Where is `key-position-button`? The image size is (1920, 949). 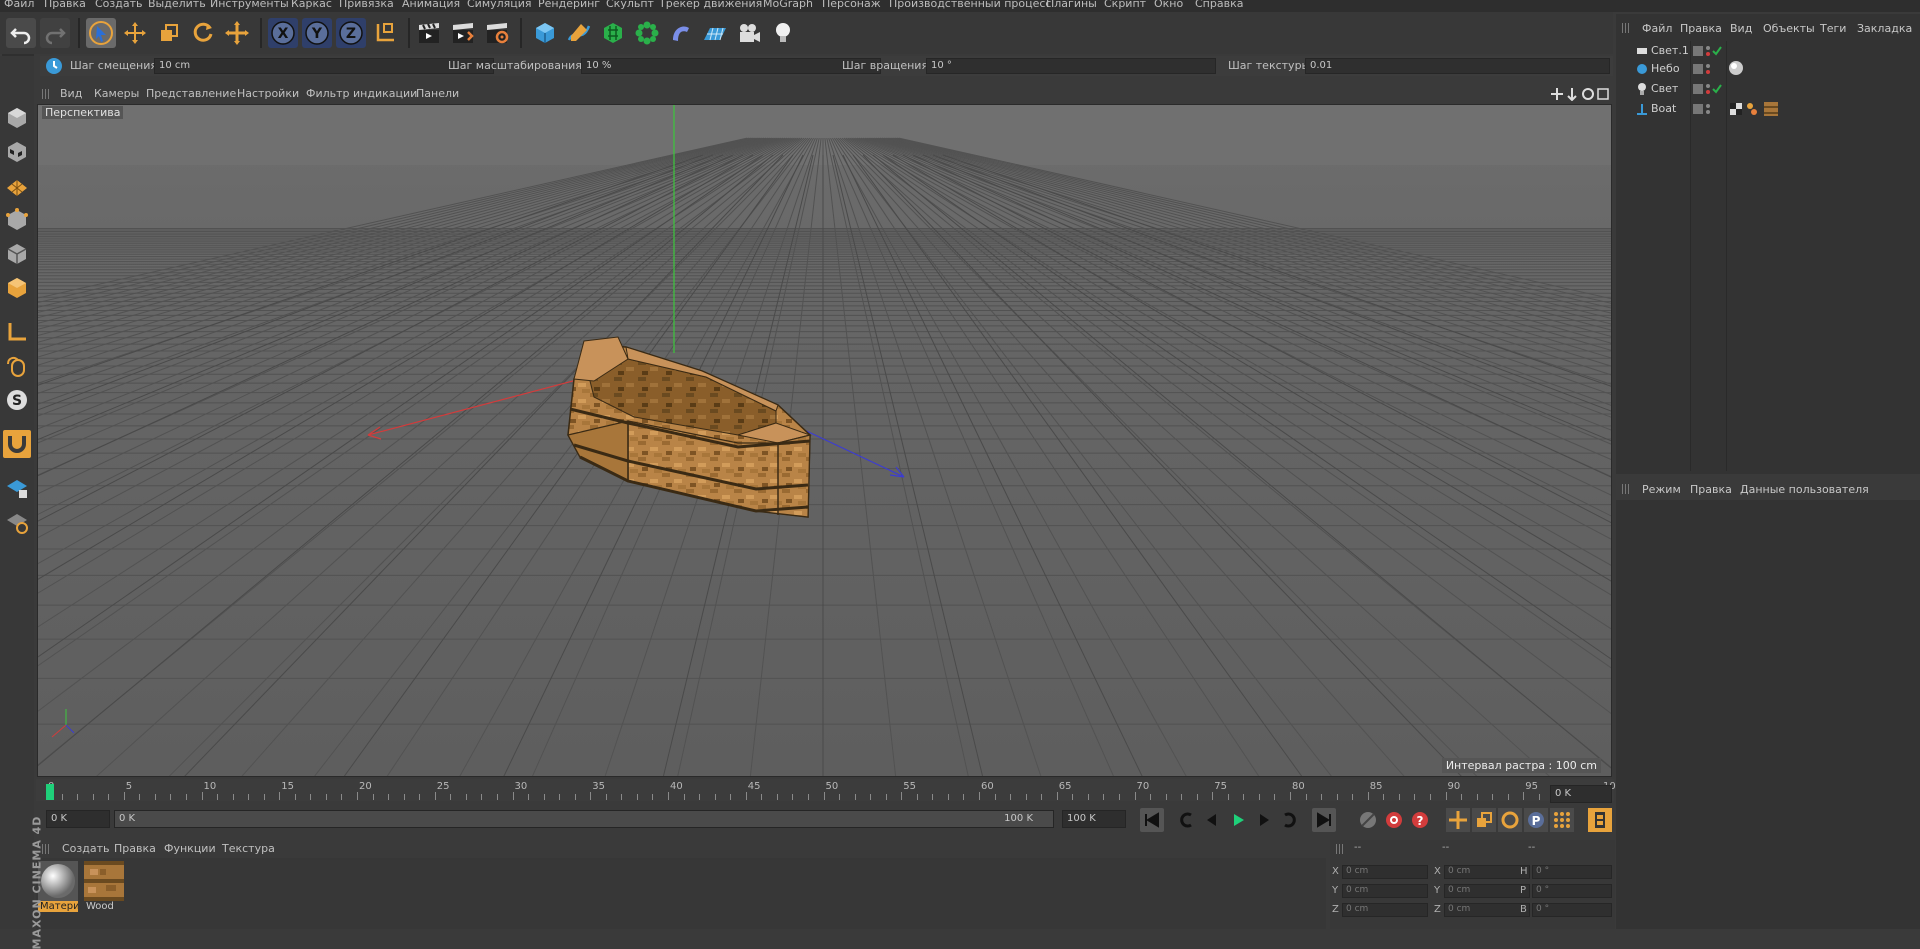 key-position-button is located at coordinates (1458, 820).